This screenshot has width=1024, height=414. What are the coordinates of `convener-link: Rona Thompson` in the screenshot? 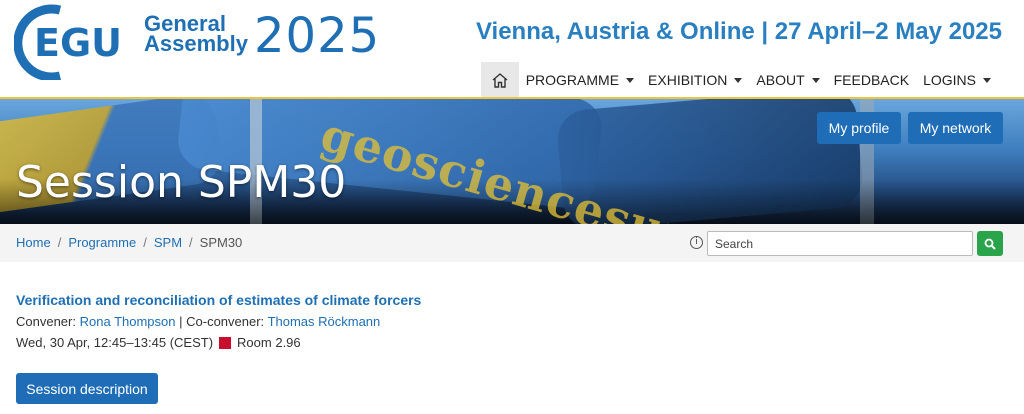 It's located at (128, 321).